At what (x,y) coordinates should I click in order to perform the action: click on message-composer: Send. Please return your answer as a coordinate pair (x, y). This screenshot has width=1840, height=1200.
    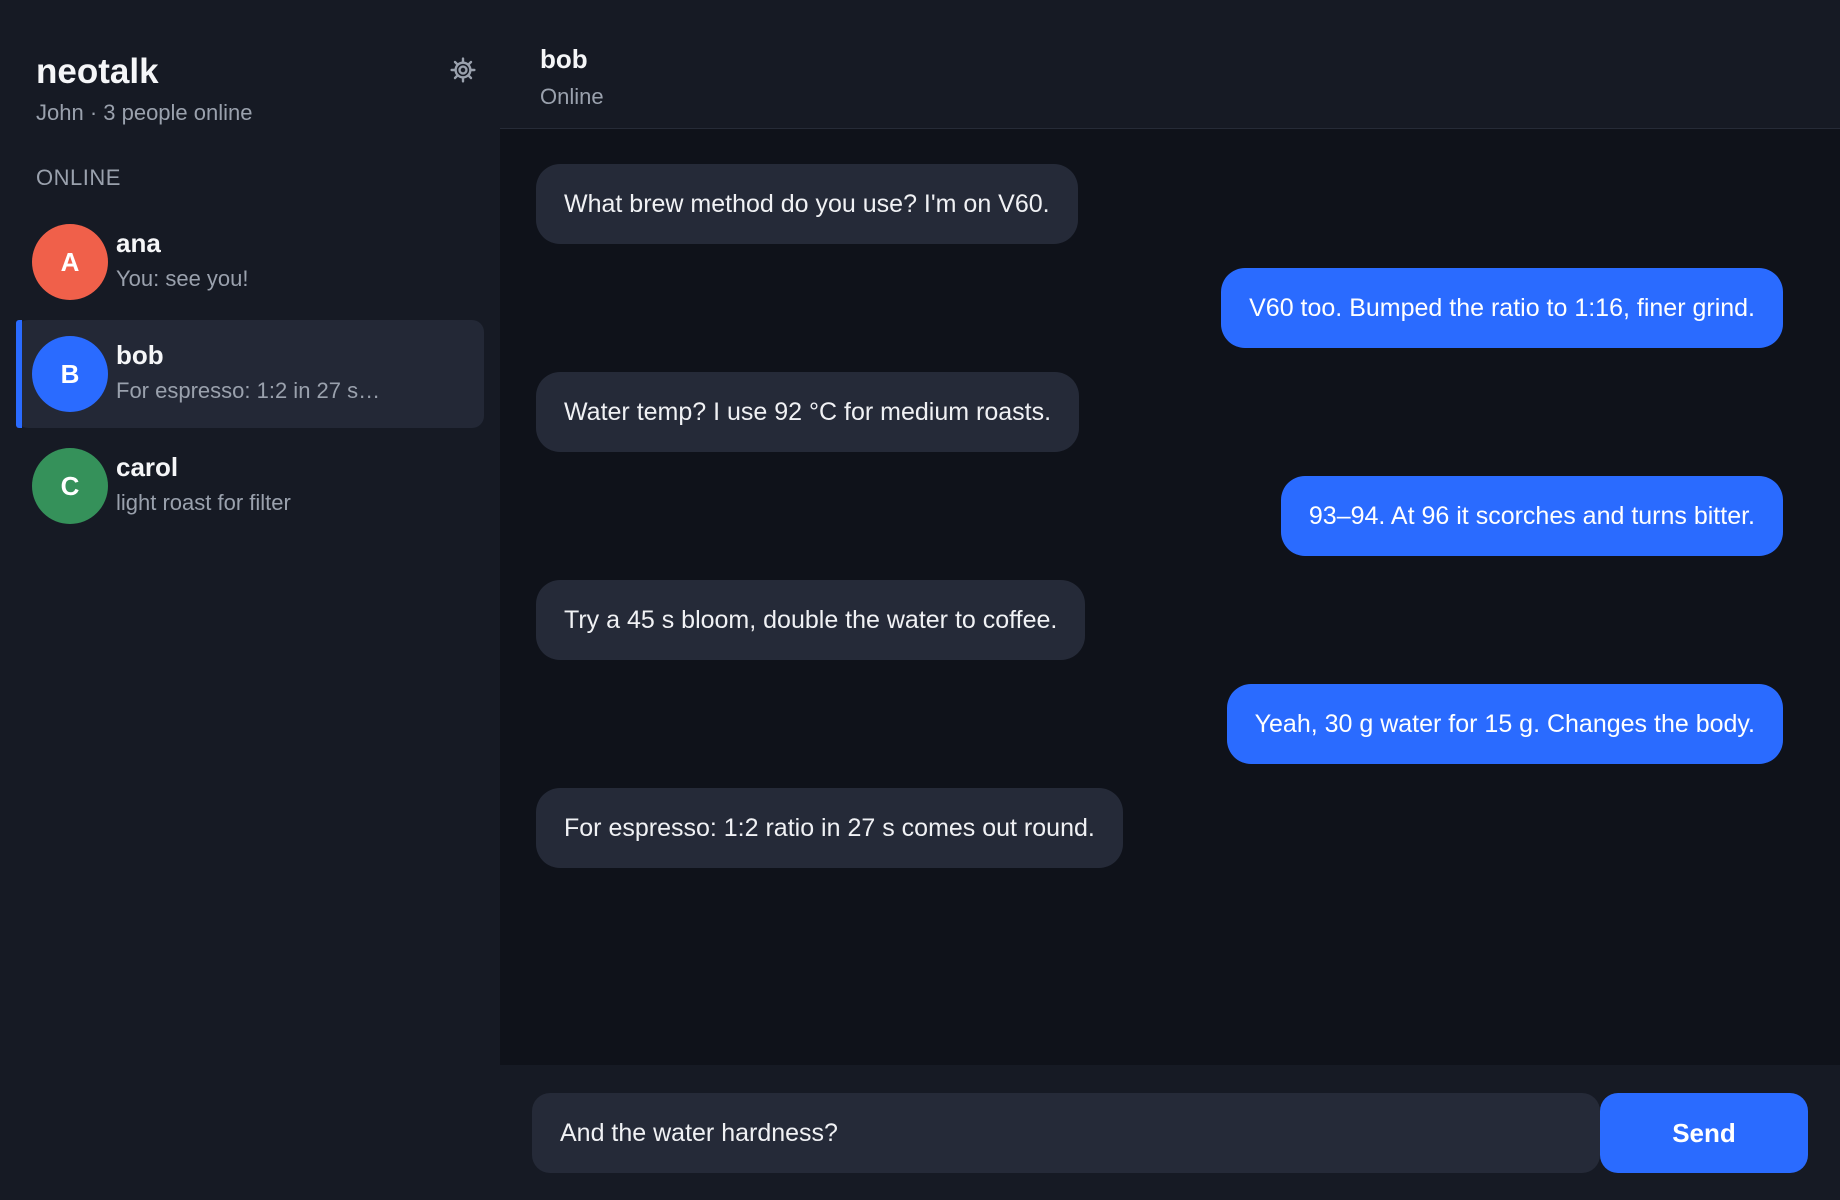
    Looking at the image, I should click on (1170, 1132).